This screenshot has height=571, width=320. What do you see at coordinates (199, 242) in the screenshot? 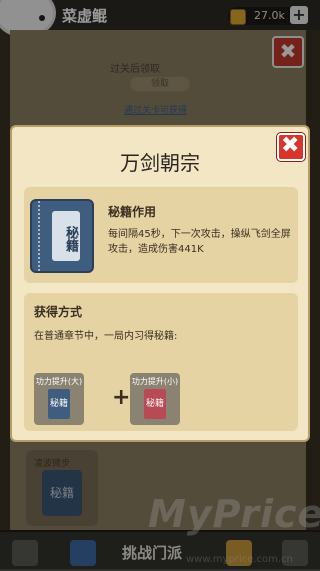
I see `effect-description: 每间隔45秒，下一次攻击，操纵飞剑全屏攻击，造成伤害441K` at bounding box center [199, 242].